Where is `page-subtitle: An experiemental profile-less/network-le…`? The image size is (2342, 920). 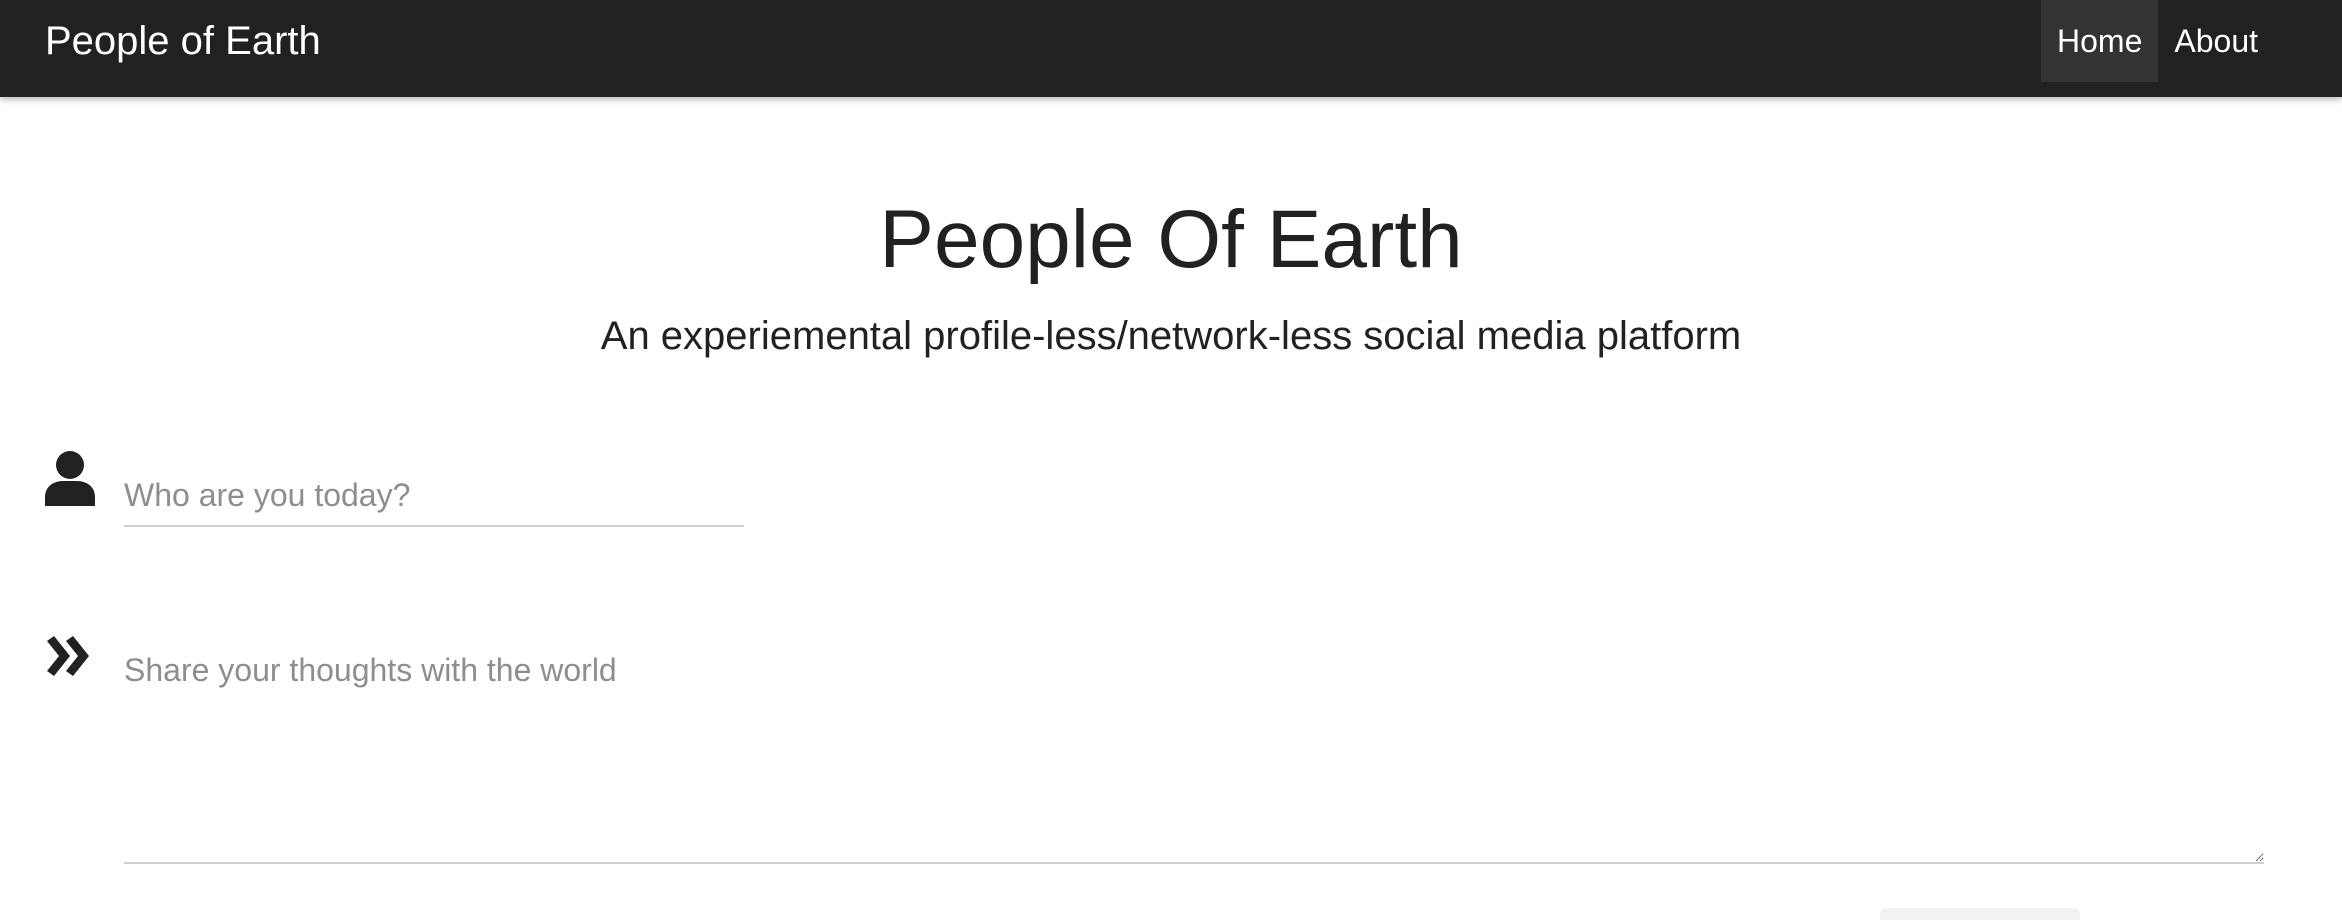
page-subtitle: An experiemental profile-less/network-le… is located at coordinates (1171, 336).